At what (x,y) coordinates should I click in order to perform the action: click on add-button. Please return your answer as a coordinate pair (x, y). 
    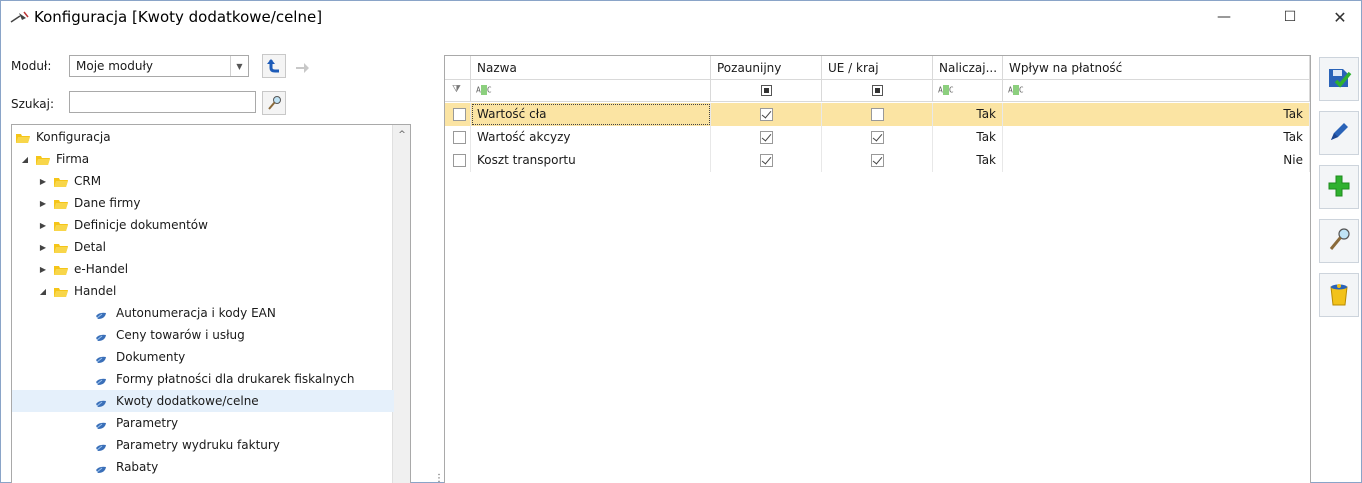
    Looking at the image, I should click on (1339, 187).